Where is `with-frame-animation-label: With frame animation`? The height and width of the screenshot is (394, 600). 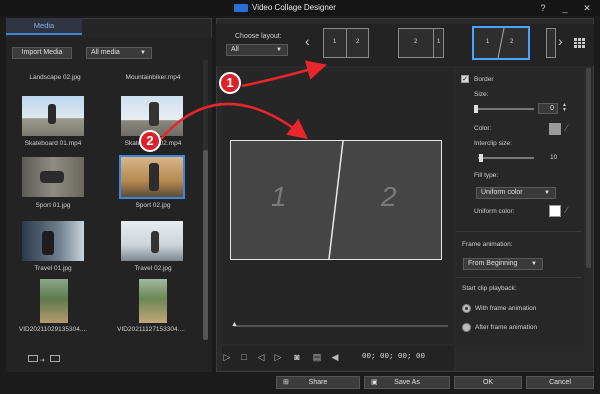
with-frame-animation-label: With frame animation is located at coordinates (506, 308).